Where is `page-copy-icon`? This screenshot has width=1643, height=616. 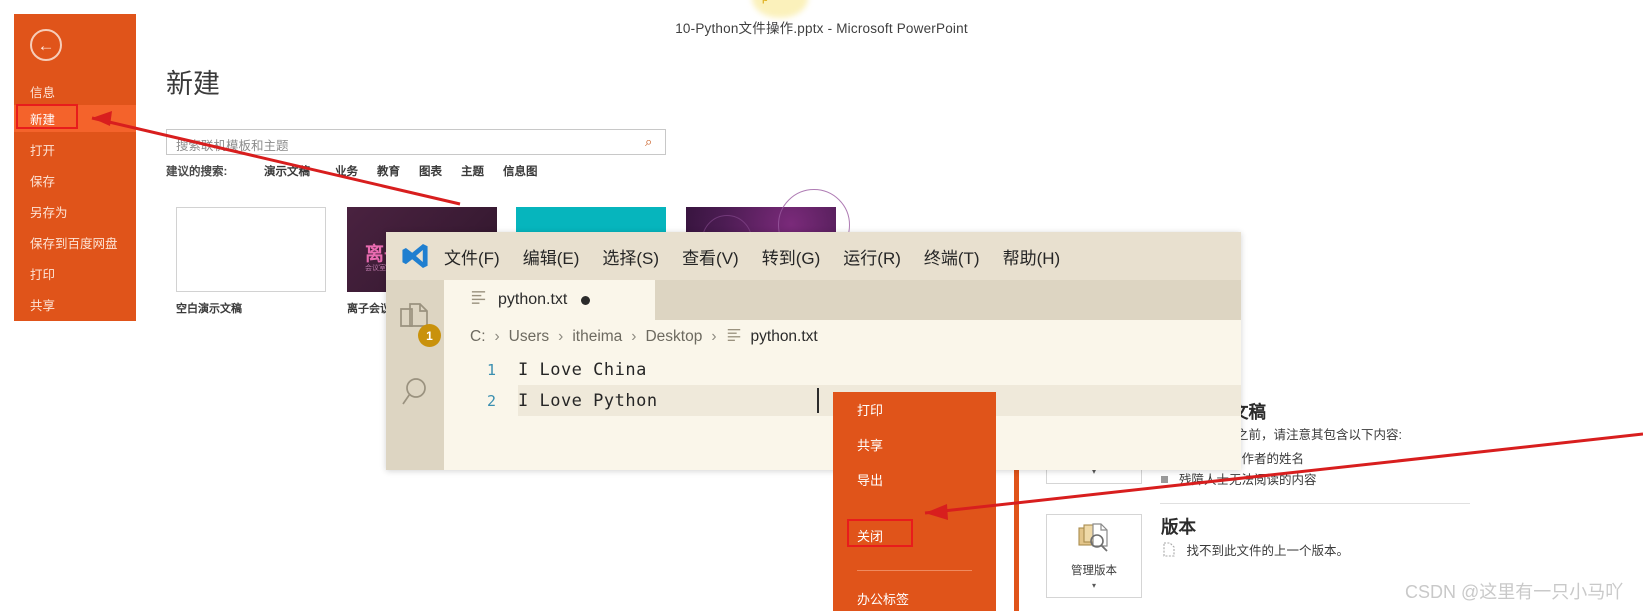
page-copy-icon is located at coordinates (1168, 551).